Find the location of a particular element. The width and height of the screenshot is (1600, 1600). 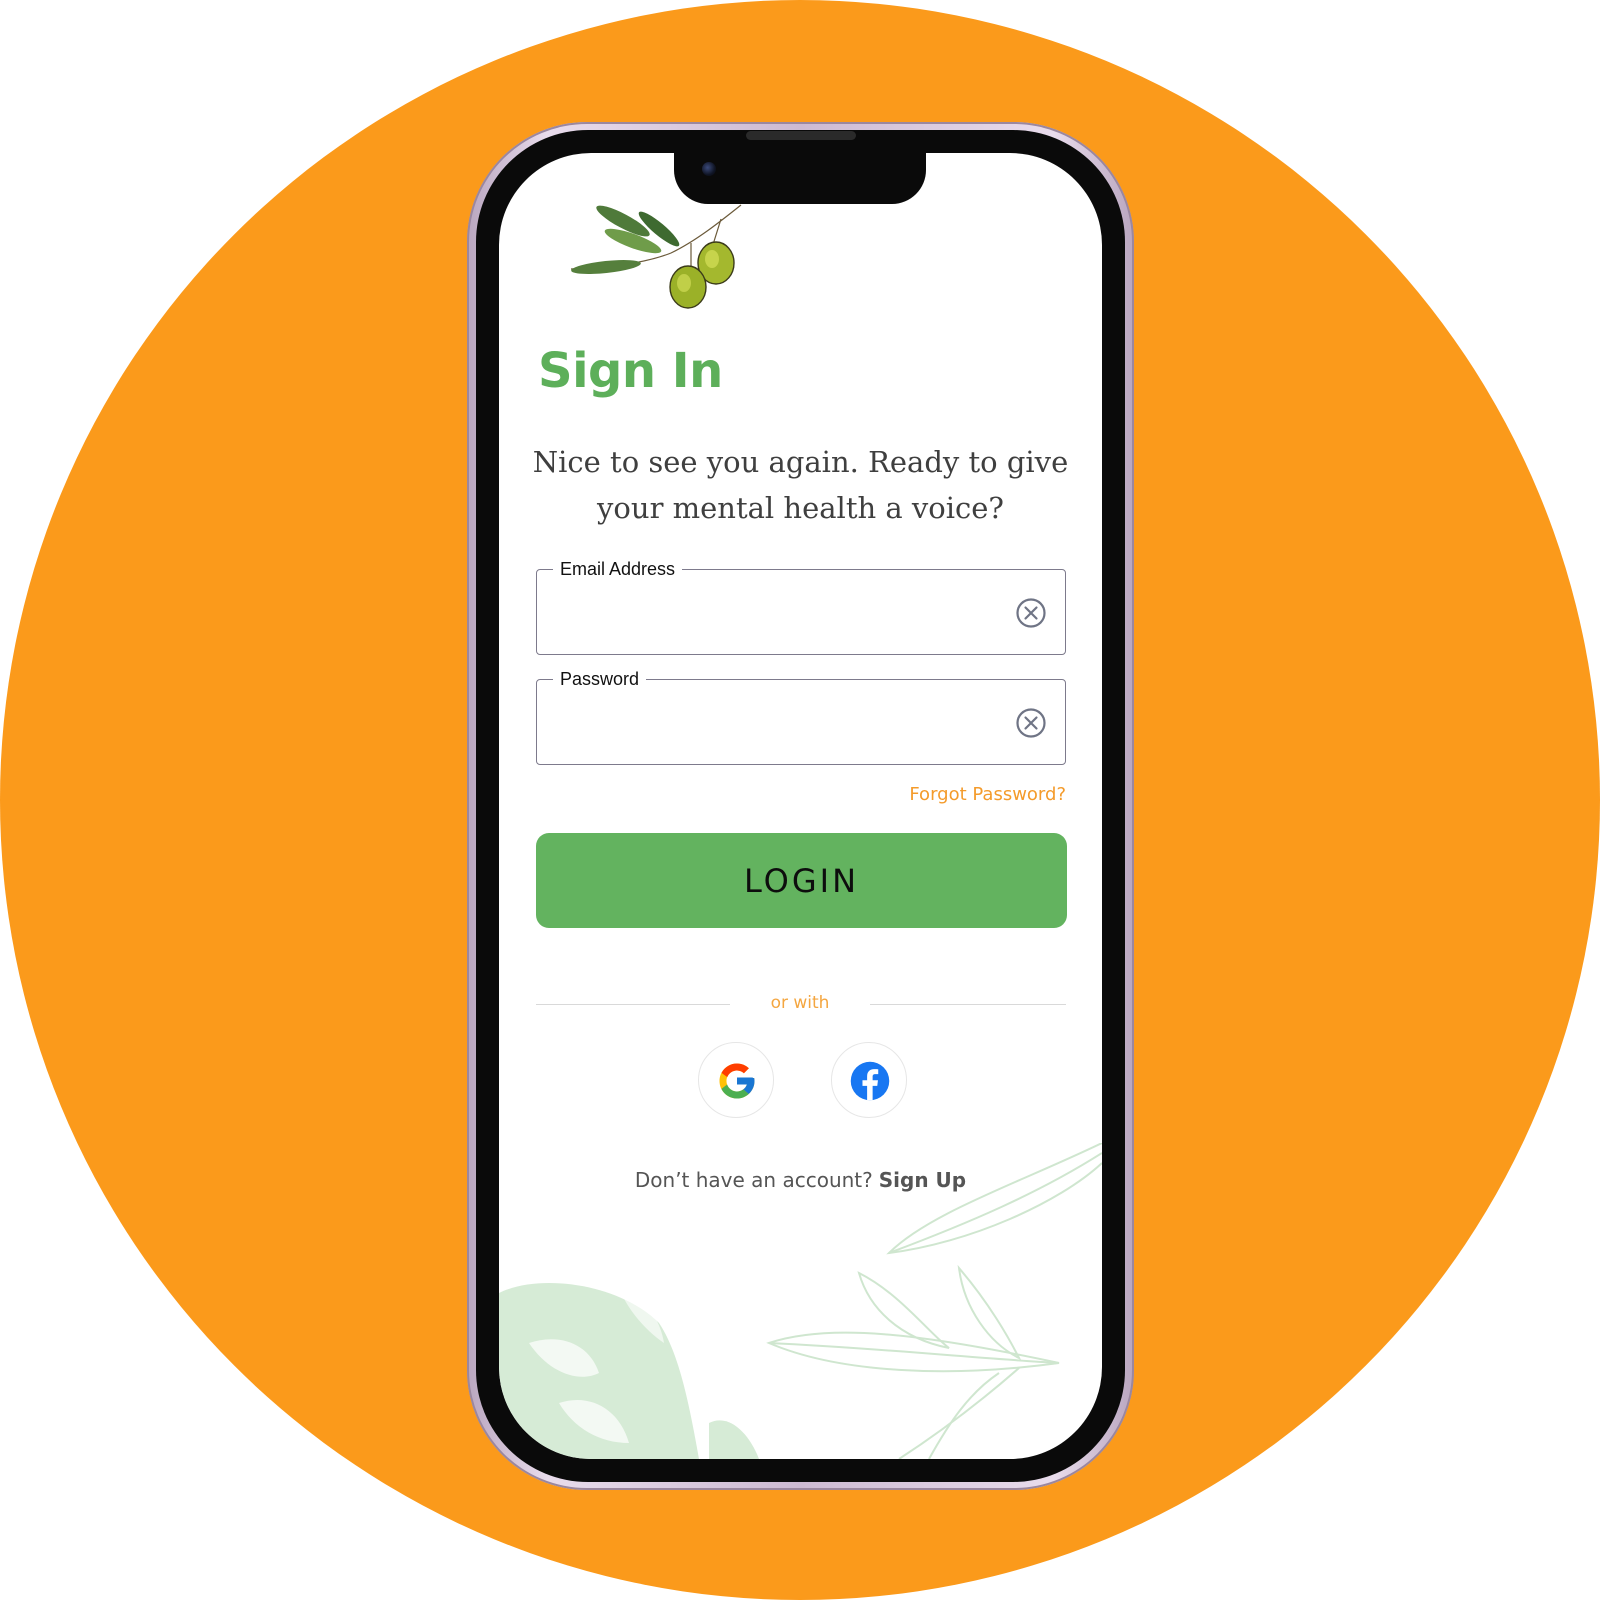

page-title: Sign In is located at coordinates (630, 371).